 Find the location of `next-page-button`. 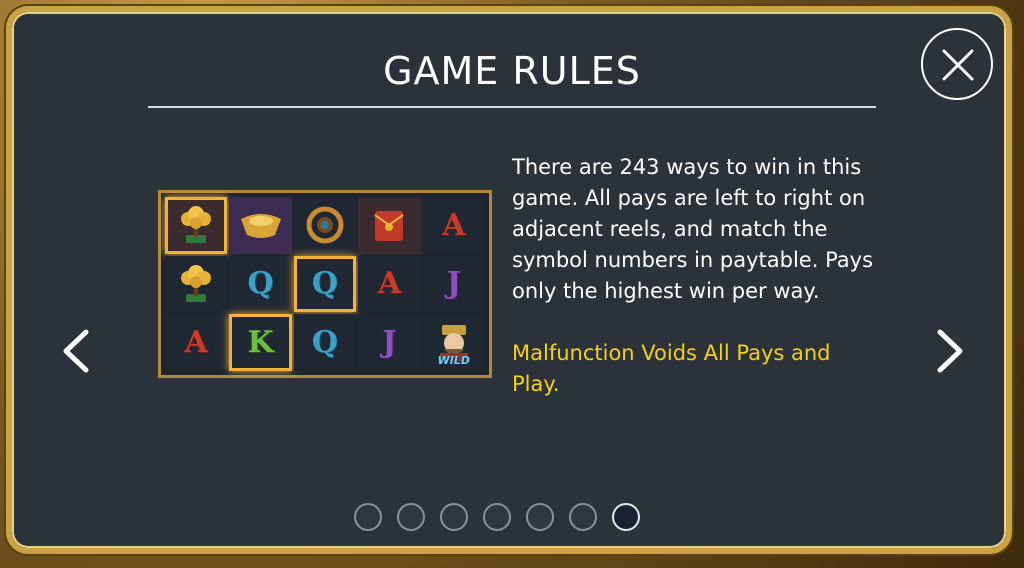

next-page-button is located at coordinates (950, 351).